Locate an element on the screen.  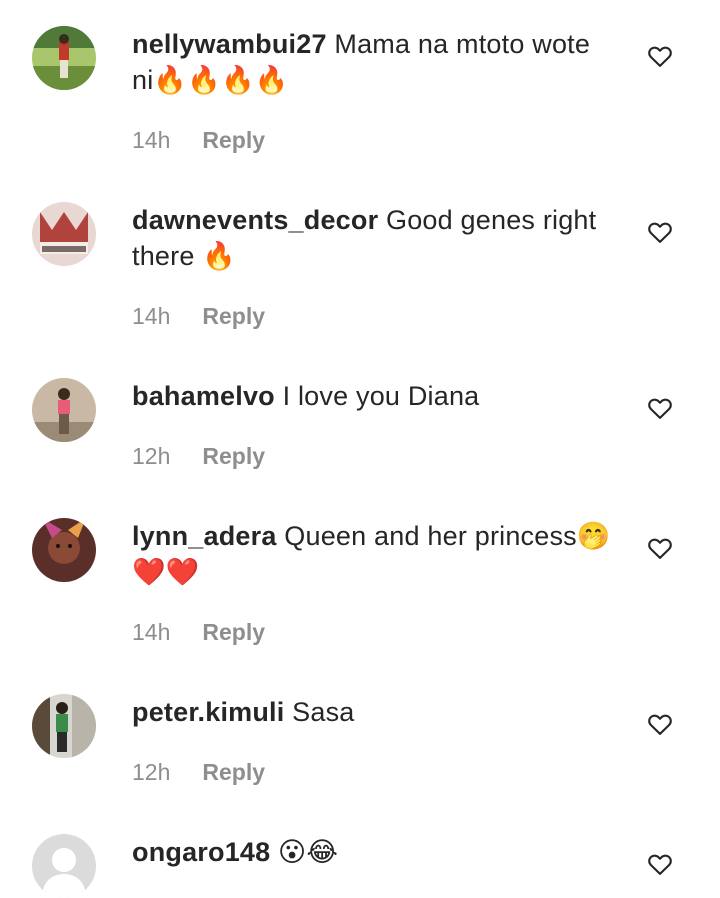
comment-body: peter.kimuli Sasa is located at coordinates (372, 712).